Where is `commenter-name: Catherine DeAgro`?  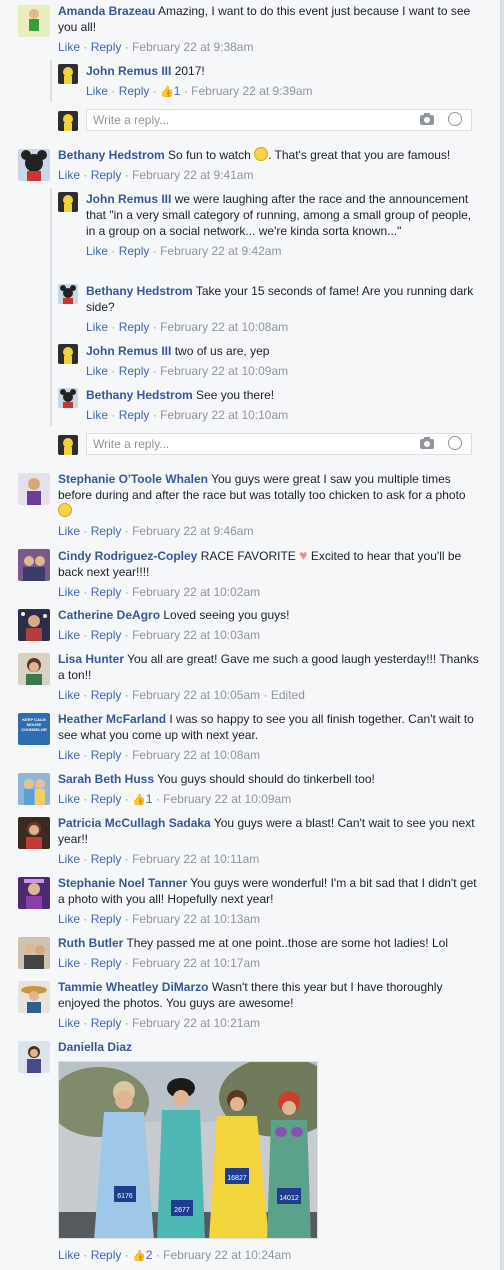
commenter-name: Catherine DeAgro is located at coordinates (109, 615).